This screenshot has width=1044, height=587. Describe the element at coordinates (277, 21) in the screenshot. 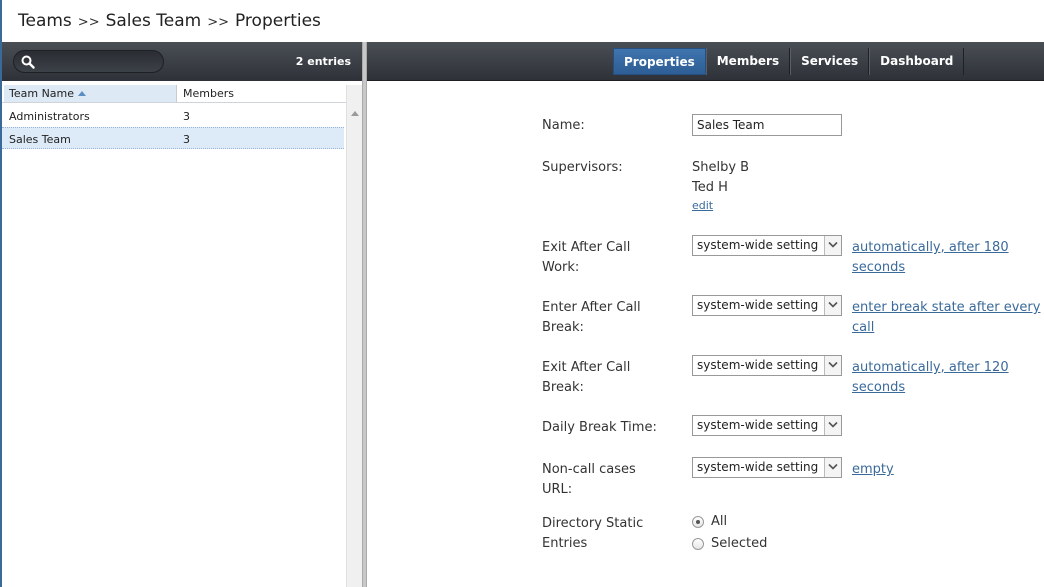

I see `breadcrumb-properties: Properties` at that location.